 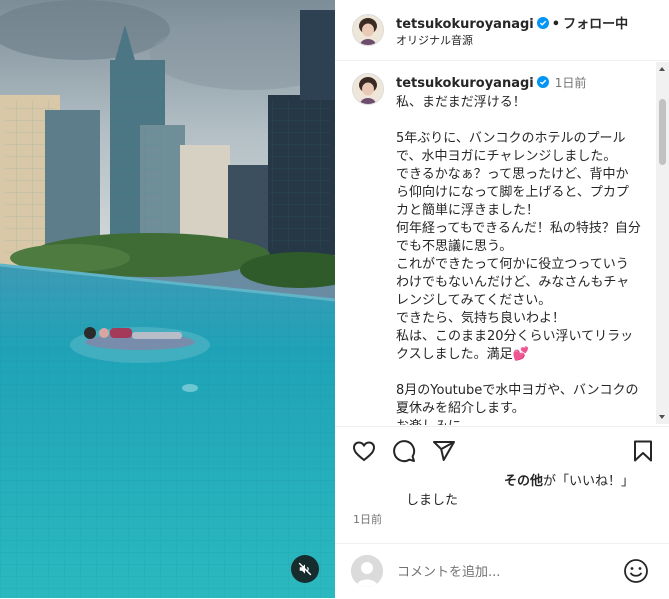 I want to click on caption-avatar, so click(x=368, y=89).